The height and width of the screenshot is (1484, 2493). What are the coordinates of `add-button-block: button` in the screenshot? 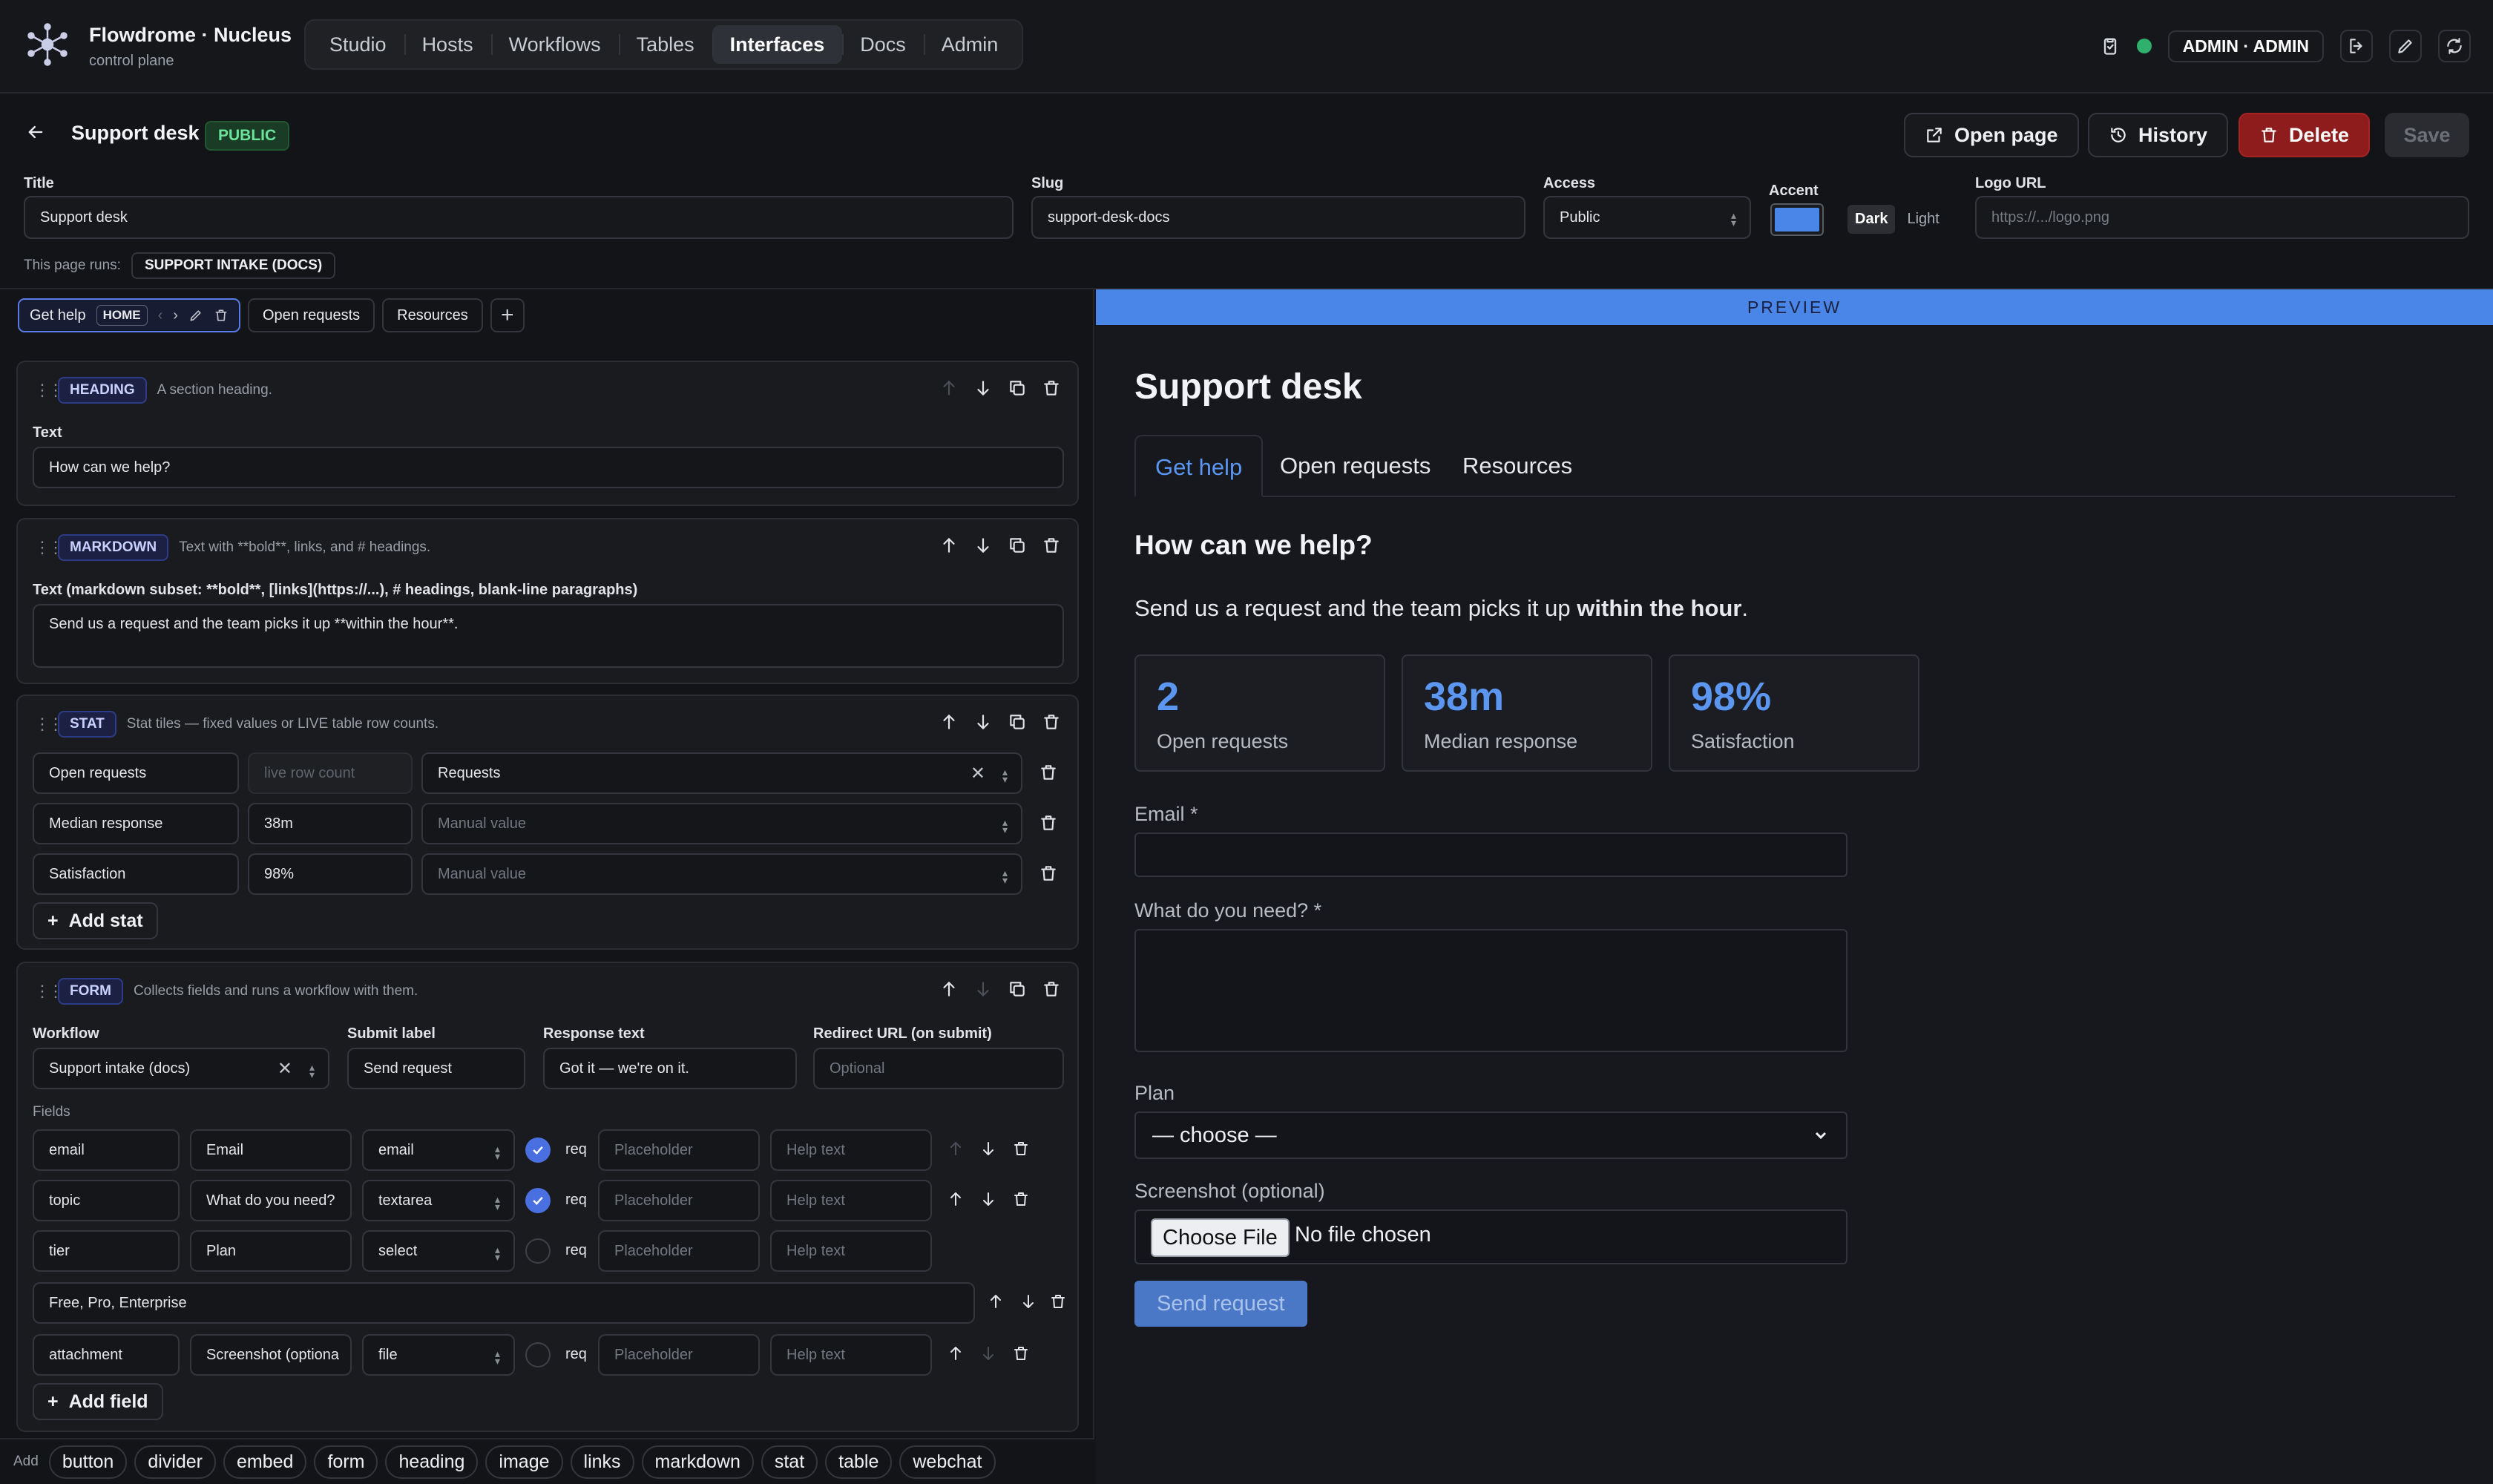 It's located at (88, 1462).